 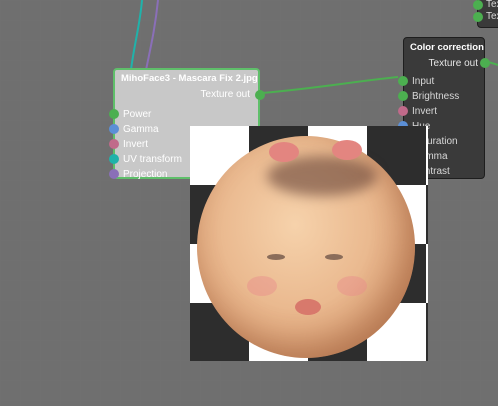 What do you see at coordinates (352, 286) in the screenshot?
I see `cheek-right` at bounding box center [352, 286].